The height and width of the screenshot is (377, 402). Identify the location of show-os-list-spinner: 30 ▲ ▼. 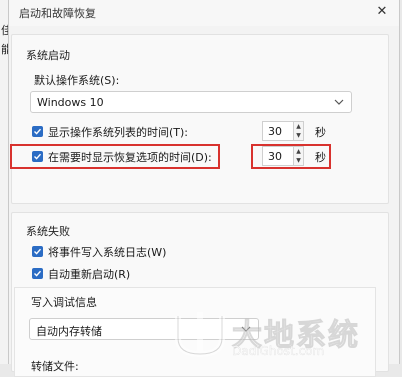
(284, 131).